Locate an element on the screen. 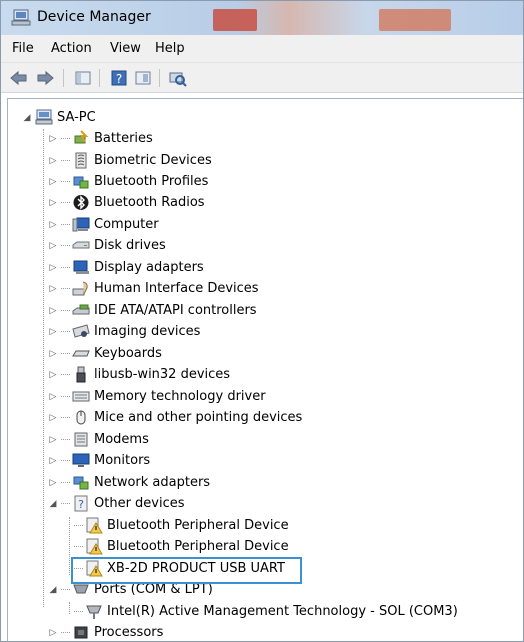 This screenshot has width=524, height=642. tree-category-hid: ▷ Human Interface Devices is located at coordinates (153, 288).